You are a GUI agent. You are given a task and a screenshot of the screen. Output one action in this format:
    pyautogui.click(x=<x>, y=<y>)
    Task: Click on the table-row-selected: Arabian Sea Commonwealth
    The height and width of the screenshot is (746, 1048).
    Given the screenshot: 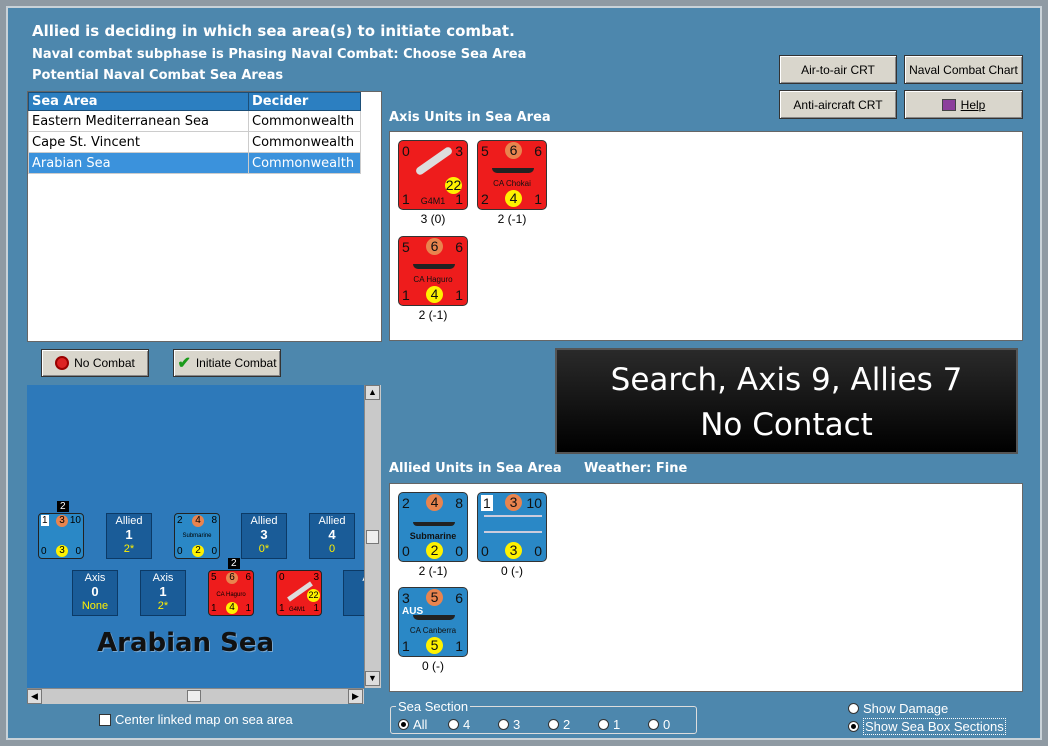 What is the action you would take?
    pyautogui.click(x=194, y=163)
    